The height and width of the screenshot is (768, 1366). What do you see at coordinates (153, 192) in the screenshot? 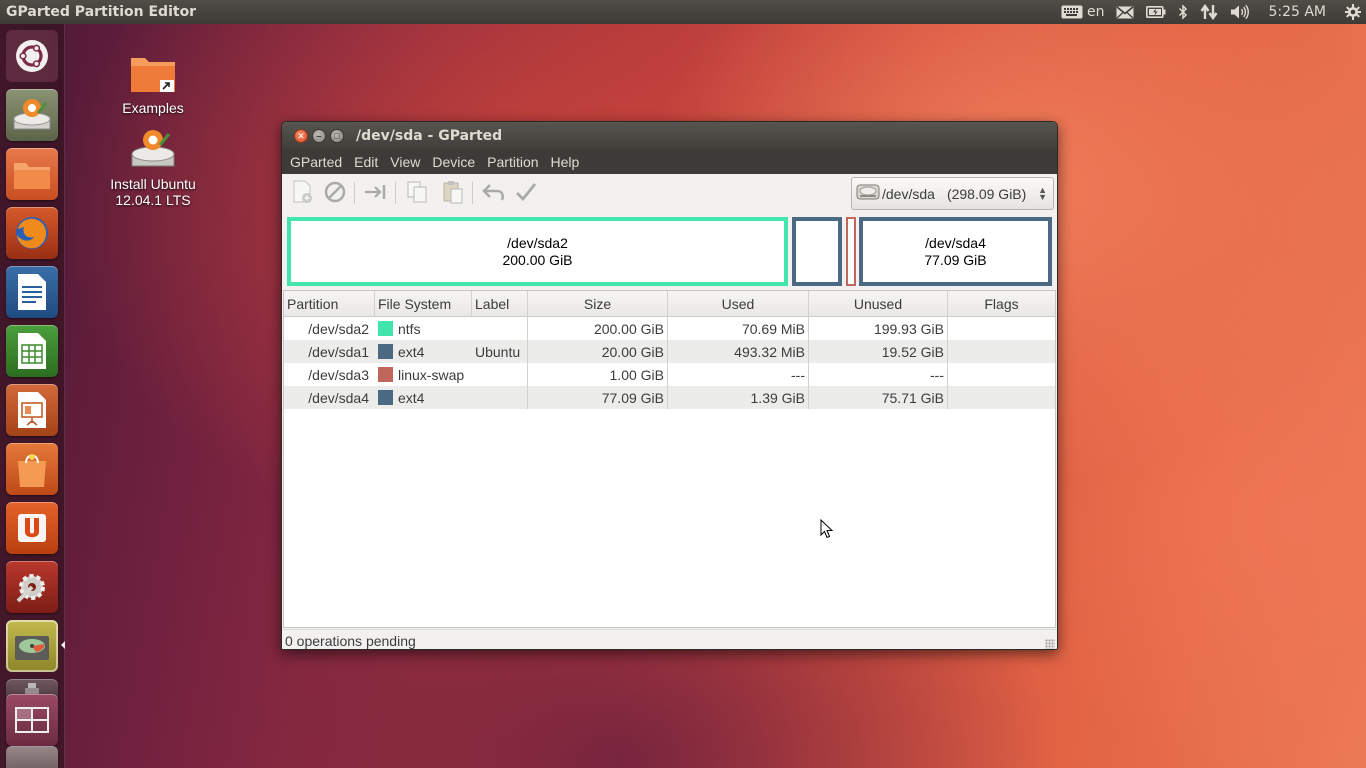
I see `desktop-icon-label: Install Ubuntu 12.04.1 LTS` at bounding box center [153, 192].